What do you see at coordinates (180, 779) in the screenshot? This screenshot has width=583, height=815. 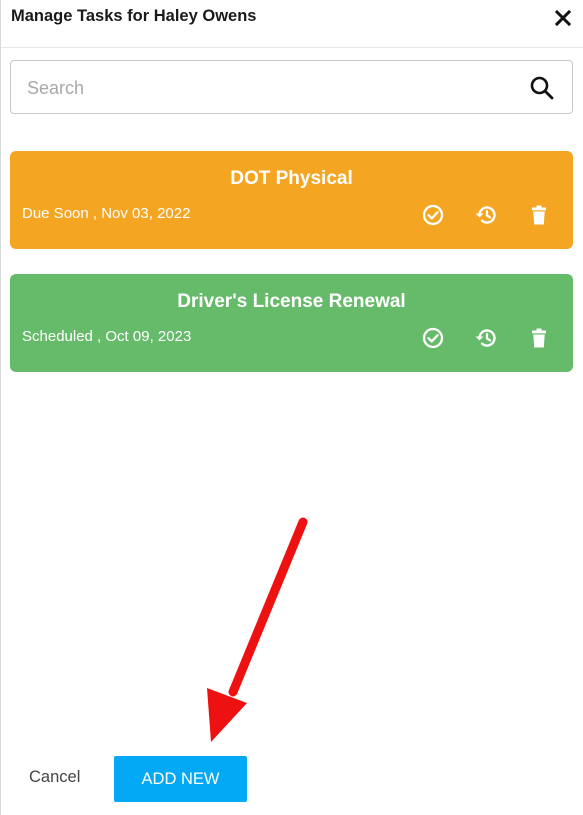 I see `add-new-button: ADD NEW` at bounding box center [180, 779].